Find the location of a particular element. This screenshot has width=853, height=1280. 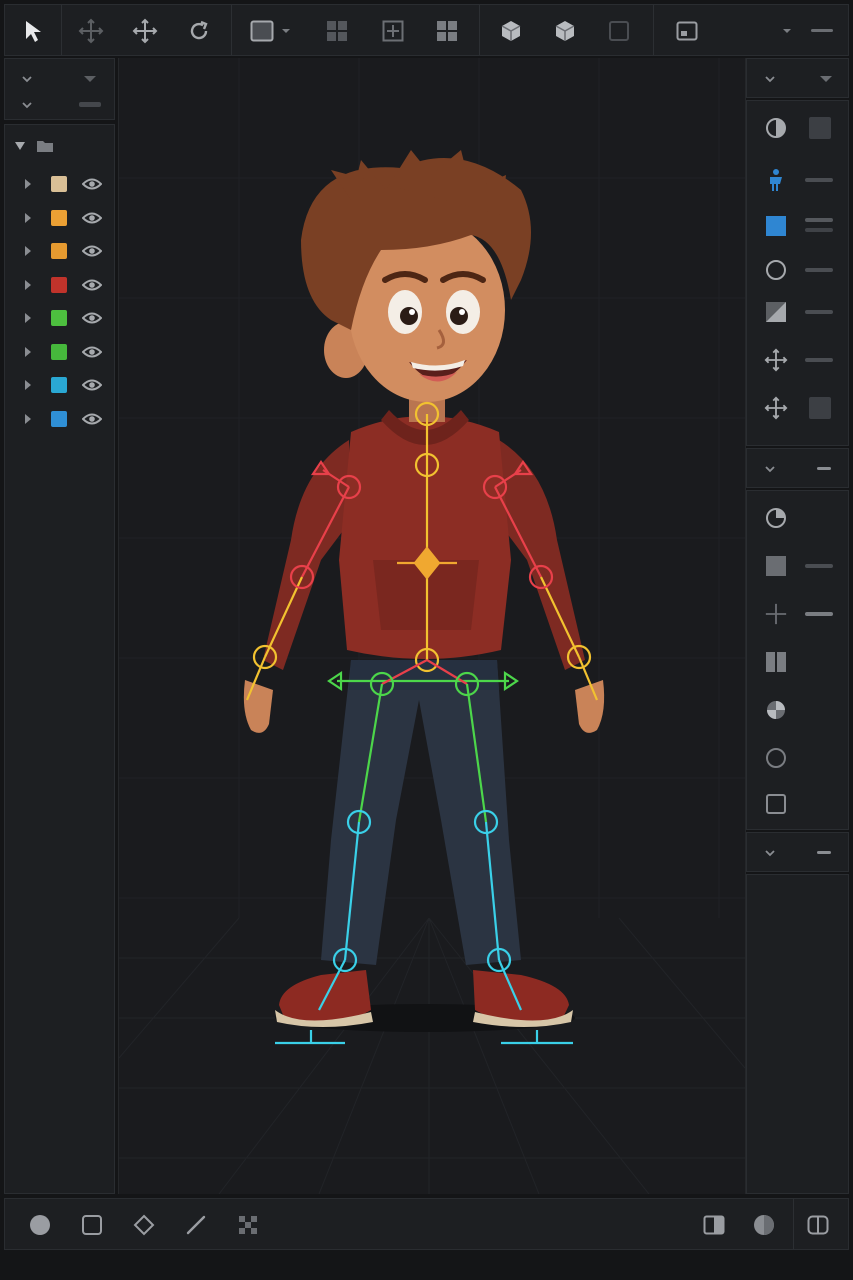

split-icon is located at coordinates (714, 1225).